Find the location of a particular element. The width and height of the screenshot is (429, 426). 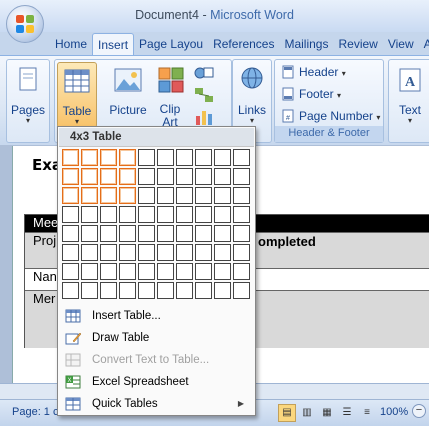

tab-page-layout: Page Layou is located at coordinates (171, 44).